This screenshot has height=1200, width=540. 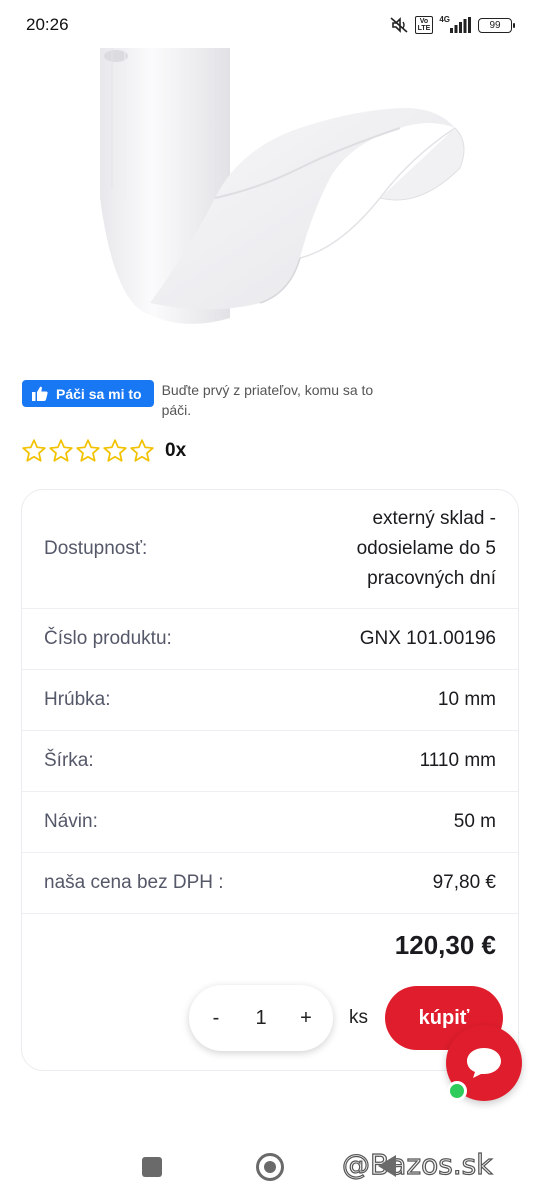 I want to click on thumbs-up-icon, so click(x=40, y=393).